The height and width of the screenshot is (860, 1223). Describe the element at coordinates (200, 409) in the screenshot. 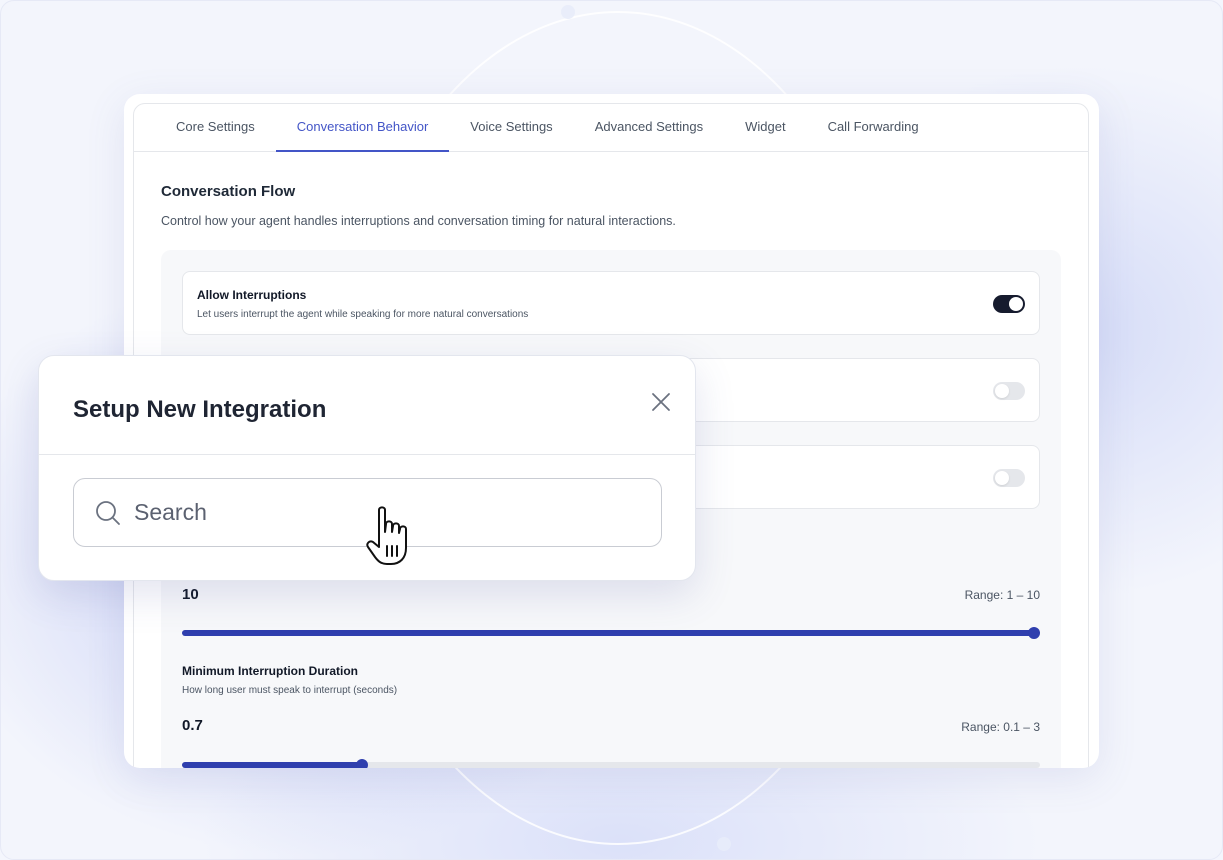

I see `modal-title: Setup New Integration` at that location.